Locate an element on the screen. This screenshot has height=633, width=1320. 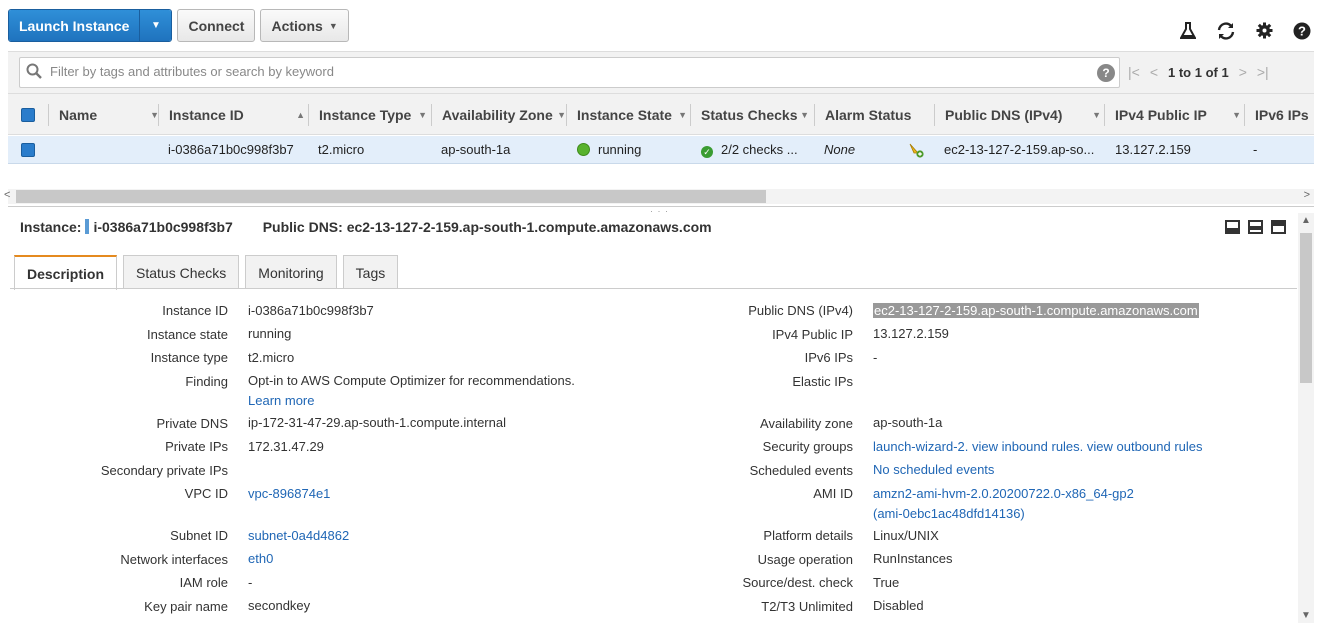
column-instance-id: Instance ID ▲ is located at coordinates (237, 115).